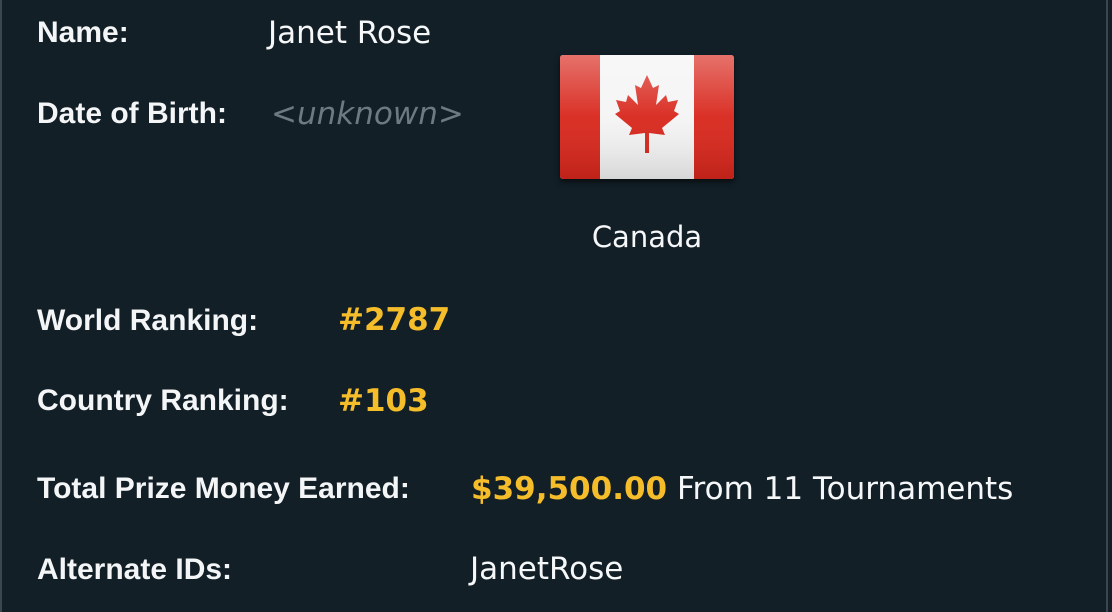 This screenshot has width=1112, height=612. Describe the element at coordinates (394, 320) in the screenshot. I see `world-ranking-value: #2787` at that location.